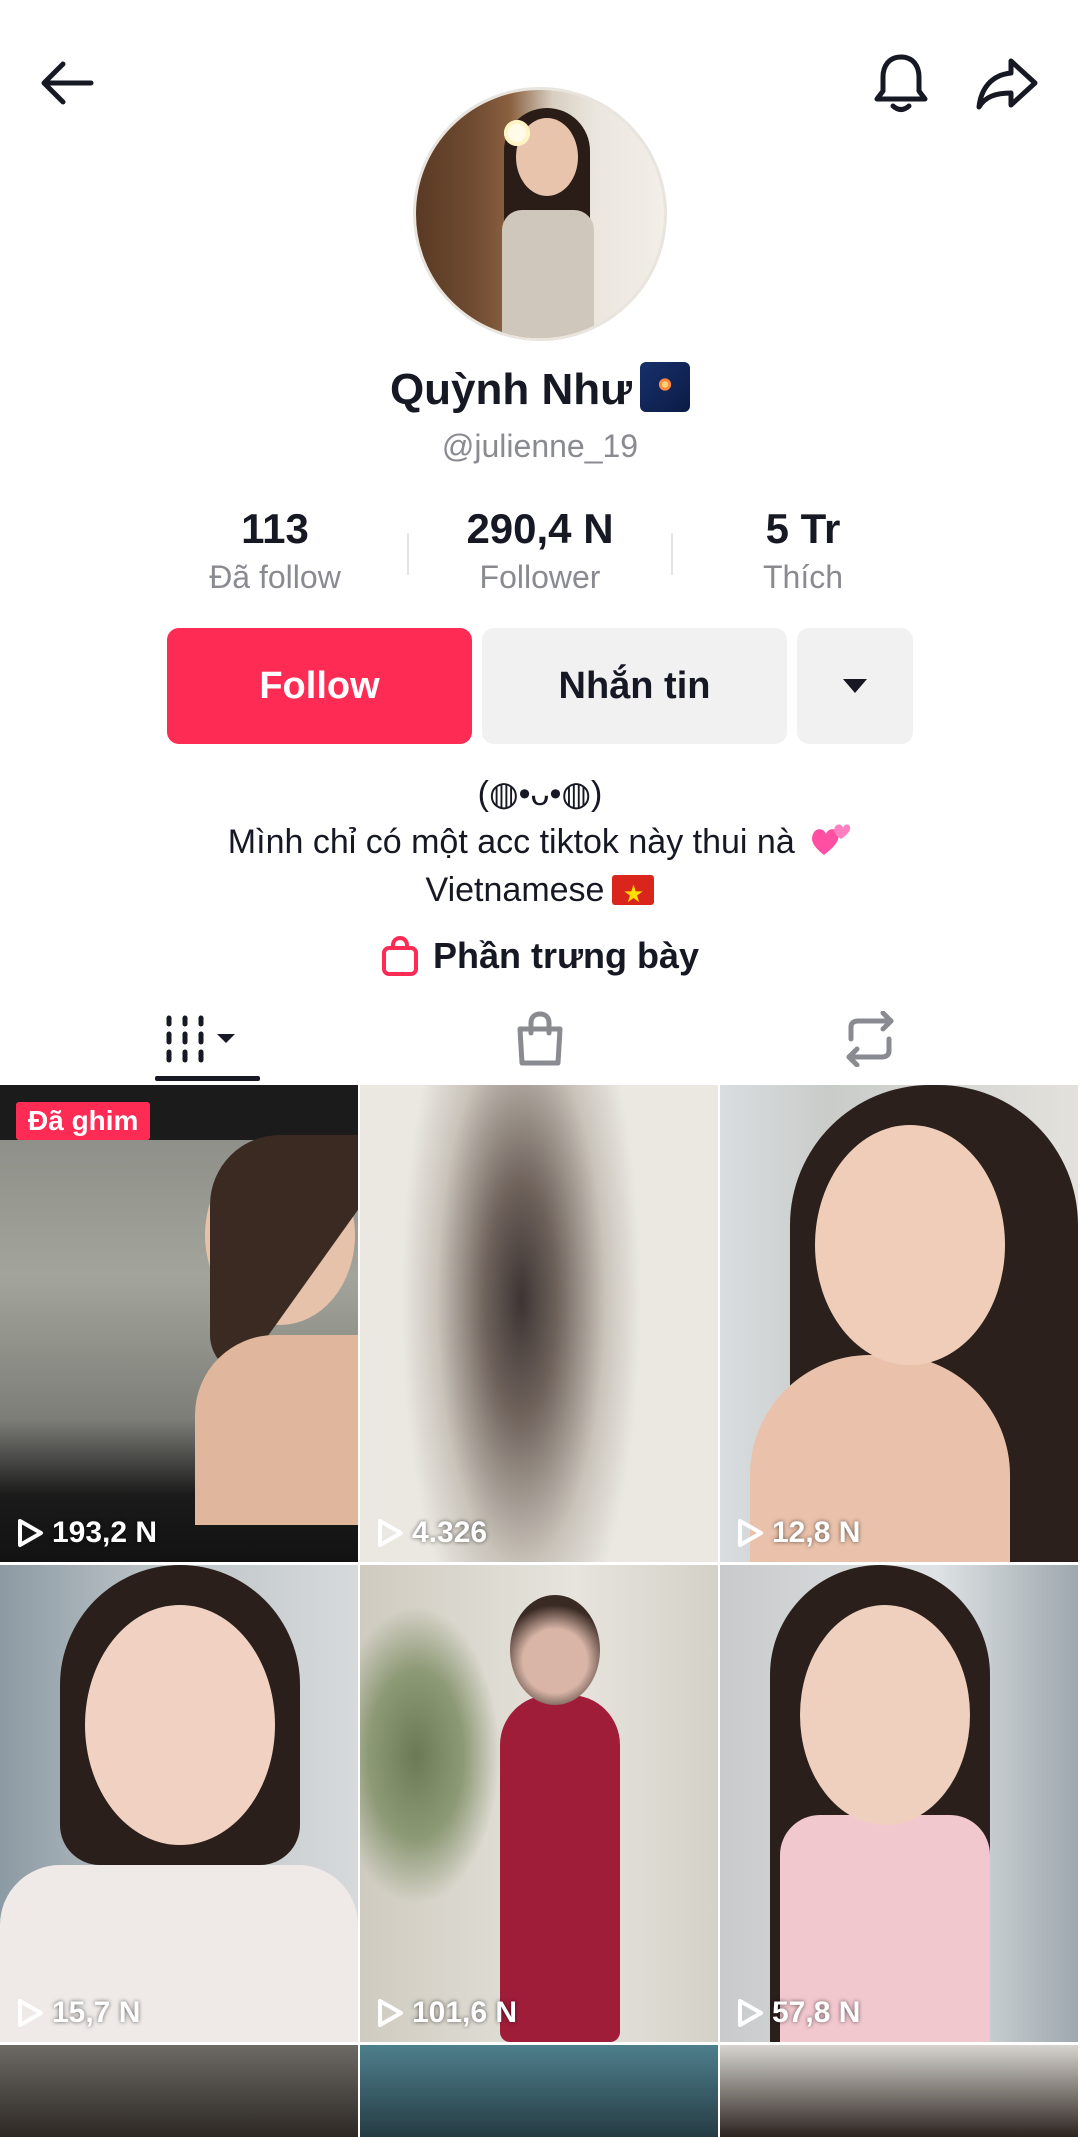 The width and height of the screenshot is (1080, 2137). I want to click on video-thumbnail: 4.326, so click(539, 1323).